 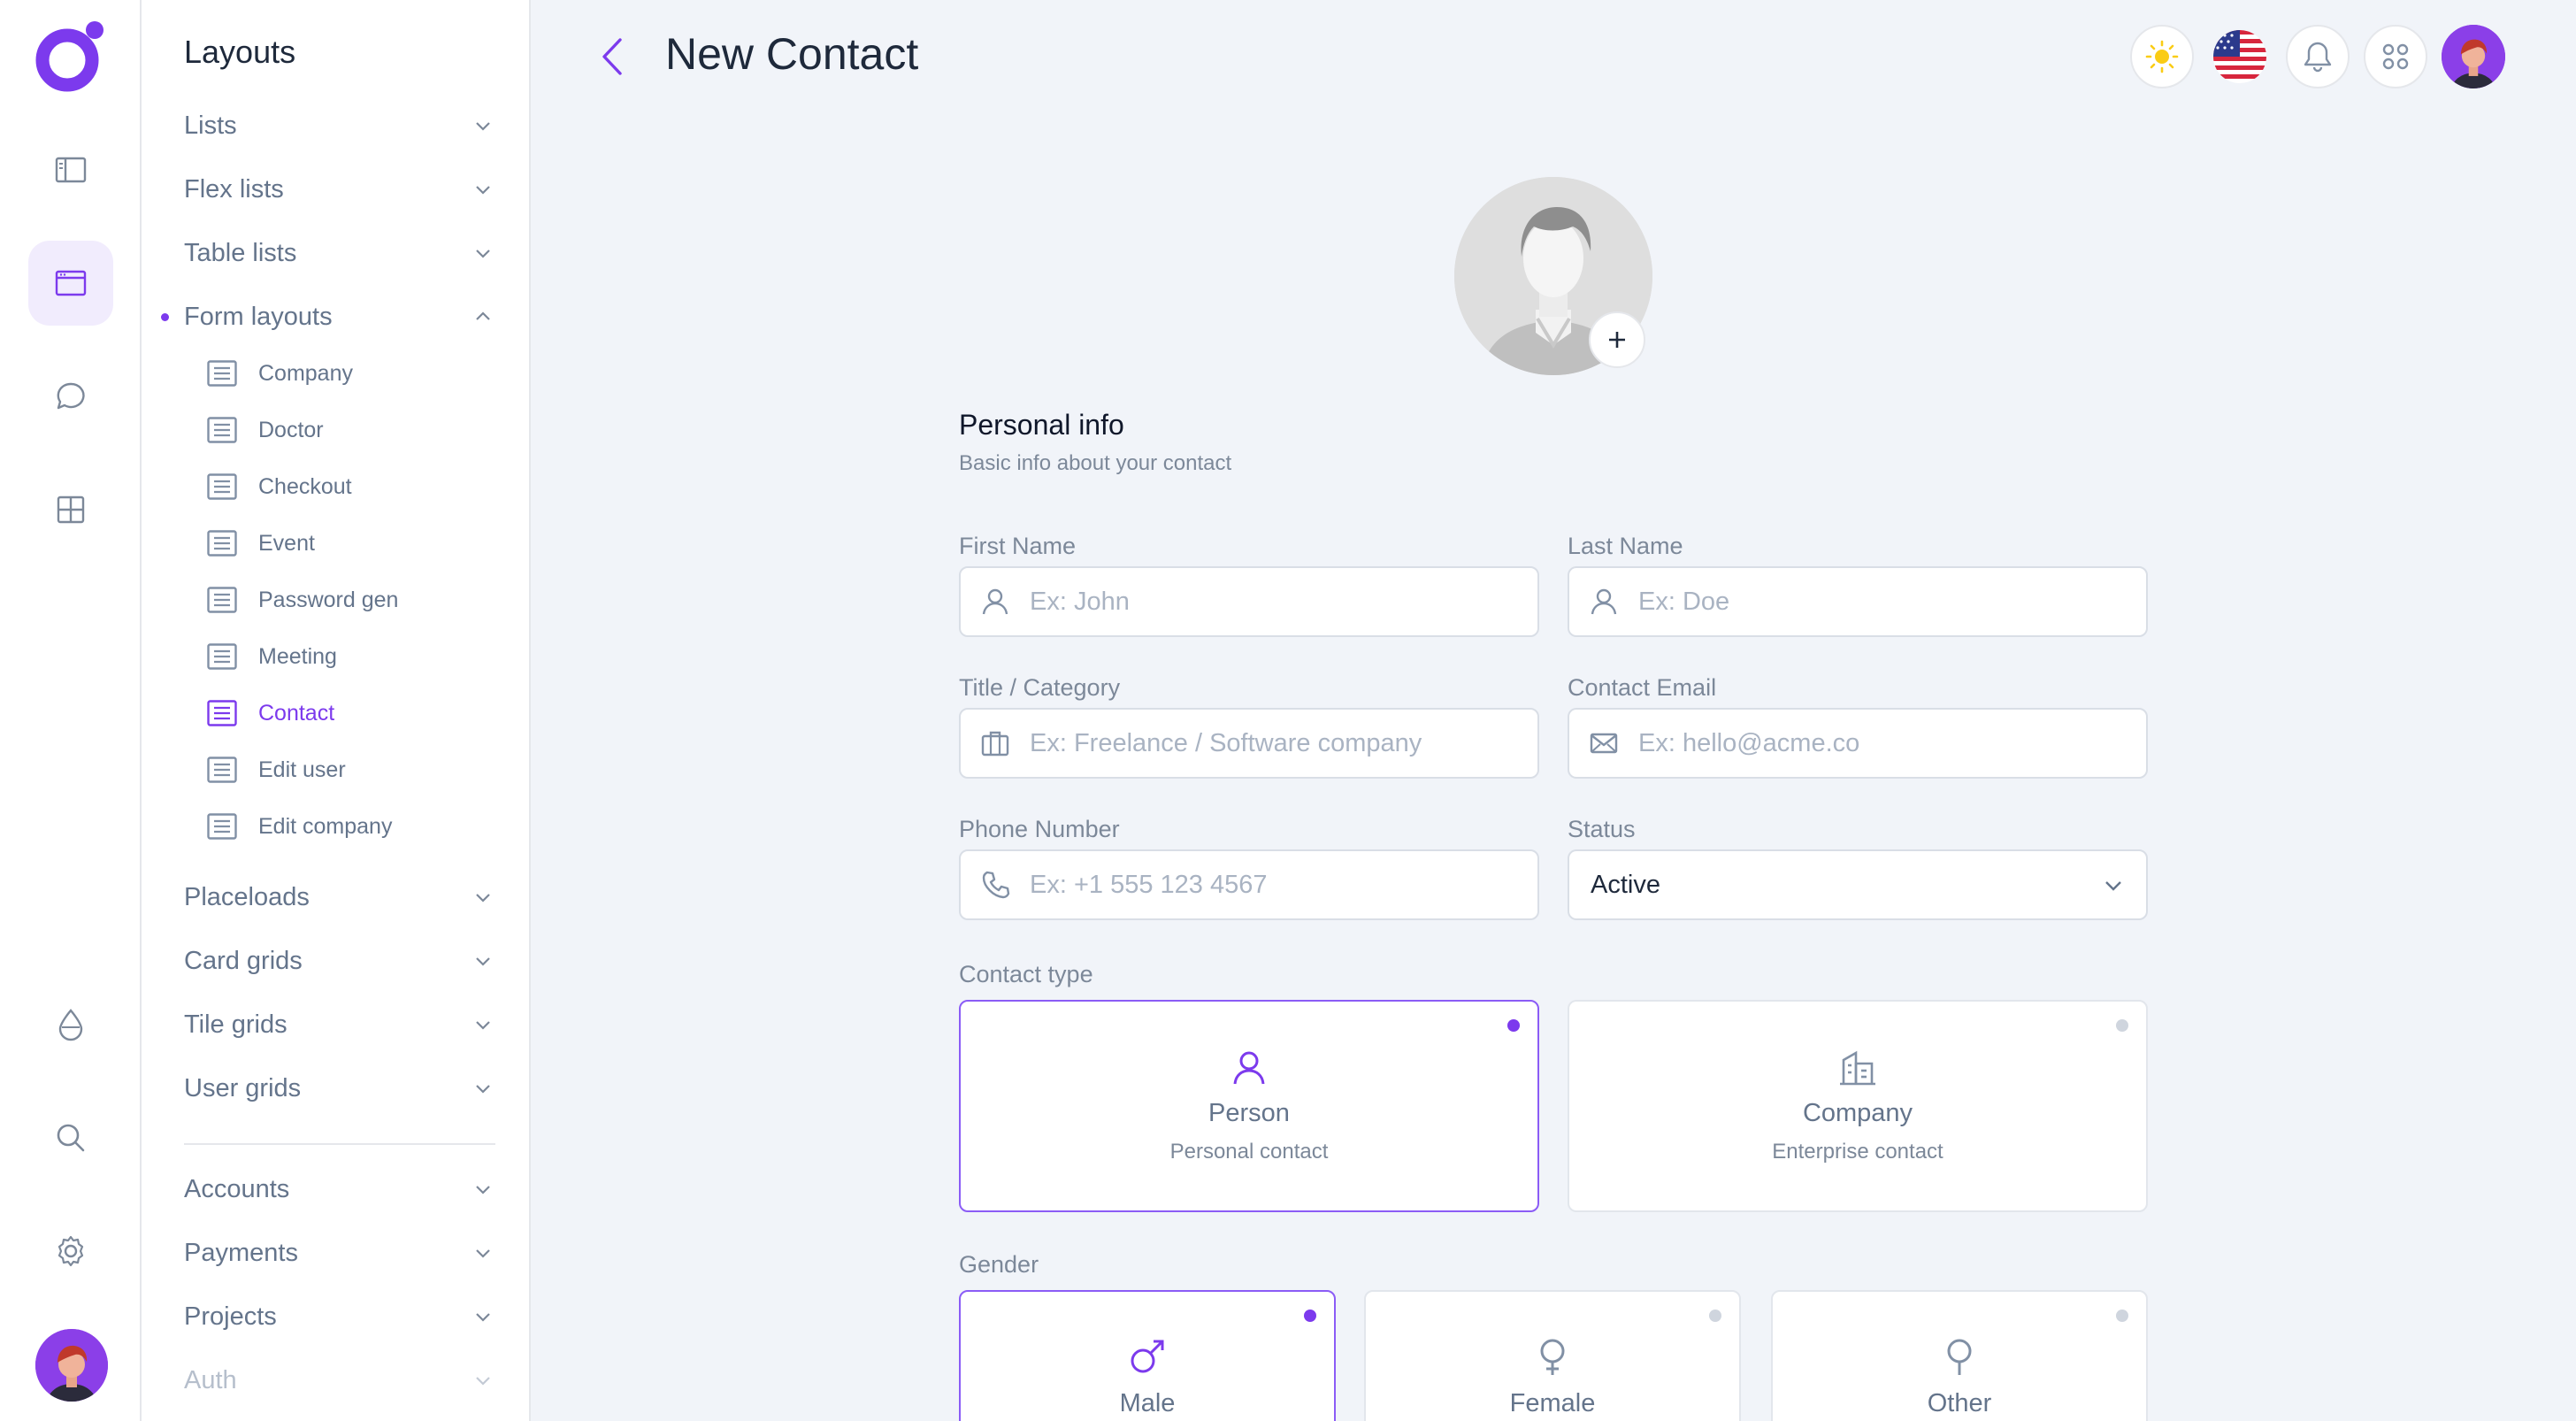 What do you see at coordinates (2473, 56) in the screenshot?
I see `profile-avatar` at bounding box center [2473, 56].